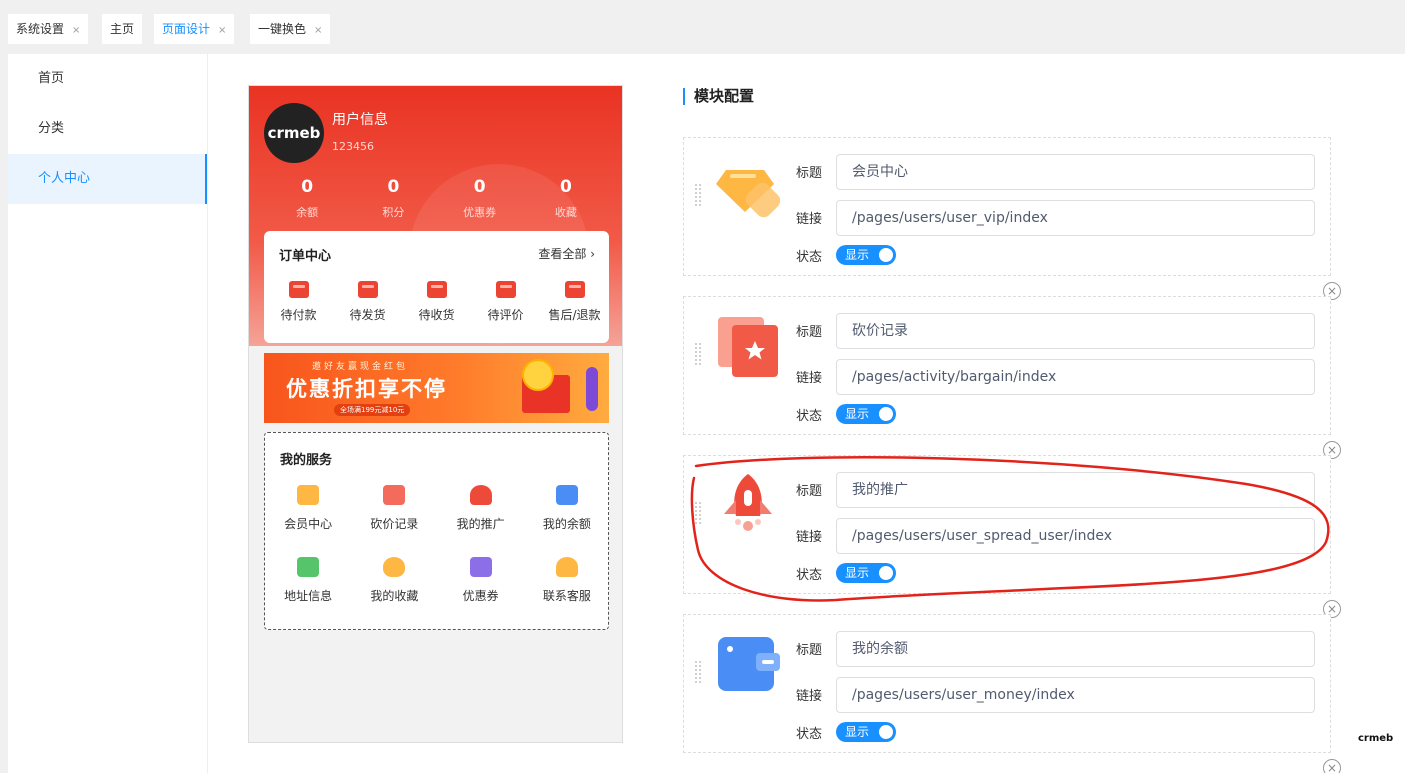  Describe the element at coordinates (480, 567) in the screenshot. I see `coupon-icon` at that location.